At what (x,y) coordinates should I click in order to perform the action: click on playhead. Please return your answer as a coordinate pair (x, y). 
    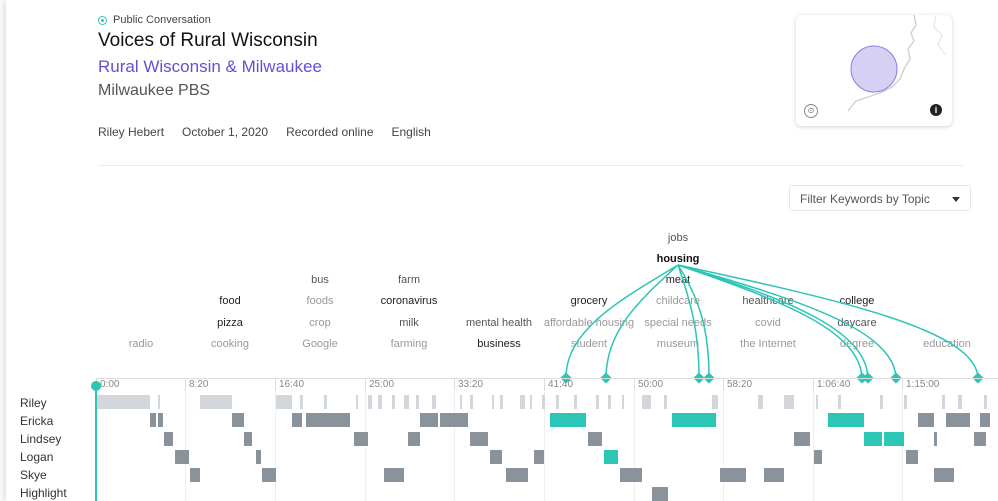
    Looking at the image, I should click on (96, 442).